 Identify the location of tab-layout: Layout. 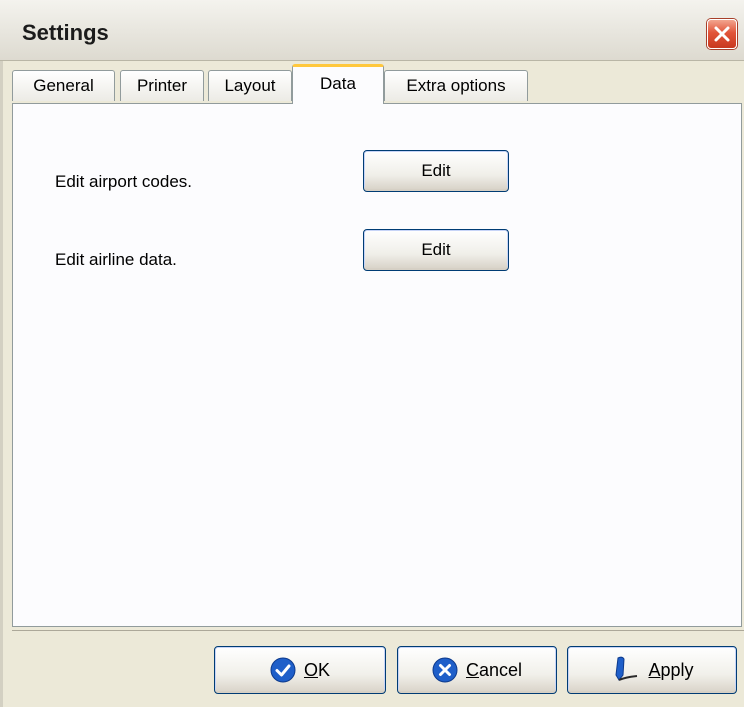
(250, 85).